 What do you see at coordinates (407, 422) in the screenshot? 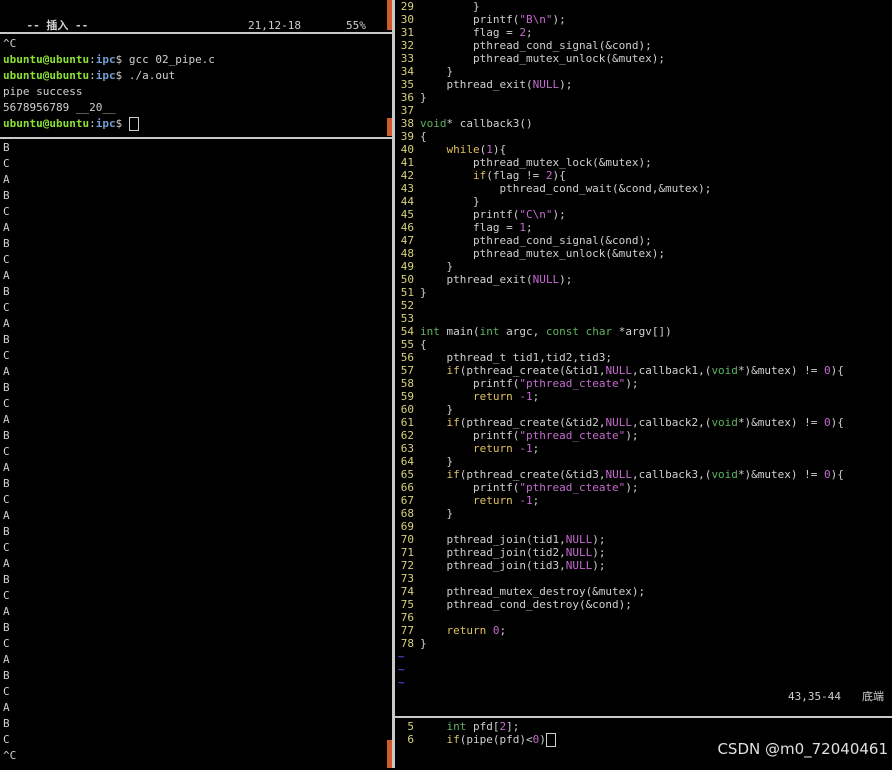
I see `line-number: 61` at bounding box center [407, 422].